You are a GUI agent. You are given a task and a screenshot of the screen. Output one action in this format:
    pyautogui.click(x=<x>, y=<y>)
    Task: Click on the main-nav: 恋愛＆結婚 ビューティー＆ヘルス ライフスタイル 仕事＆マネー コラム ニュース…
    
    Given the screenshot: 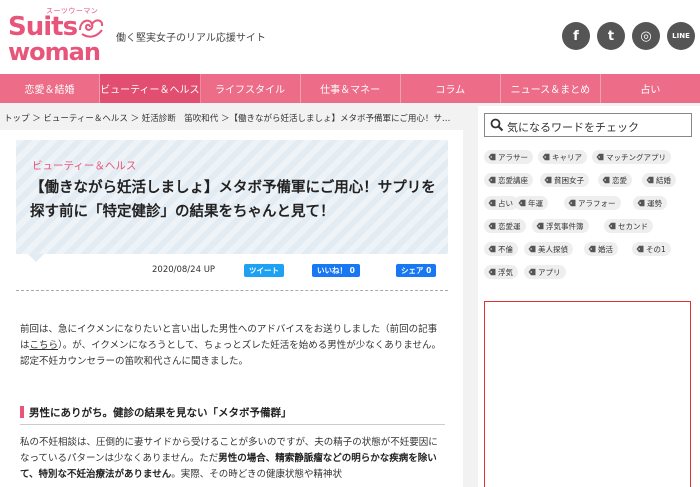 What is the action you would take?
    pyautogui.click(x=350, y=88)
    